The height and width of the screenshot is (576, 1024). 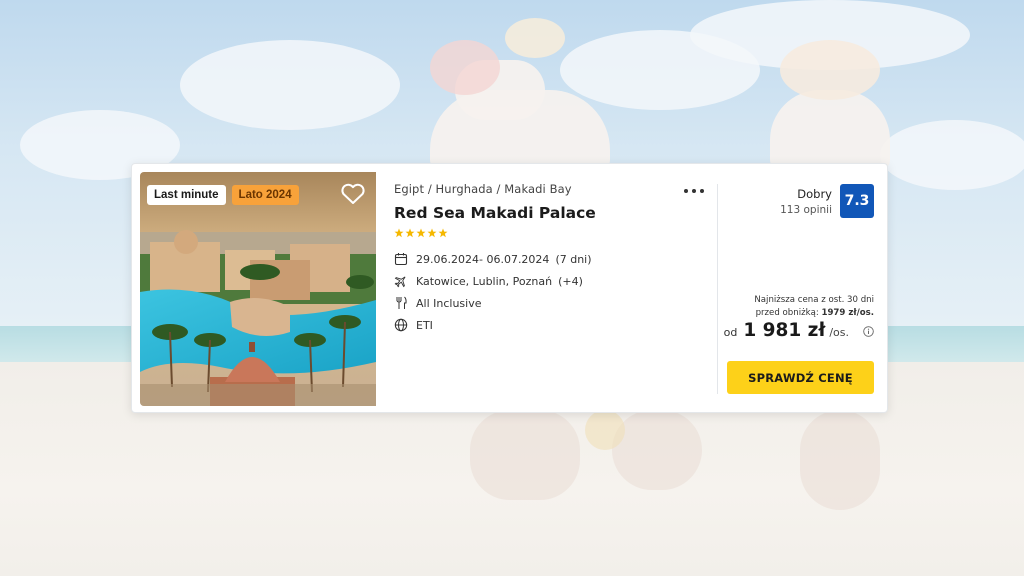 I want to click on hotel-stars, so click(x=554, y=233).